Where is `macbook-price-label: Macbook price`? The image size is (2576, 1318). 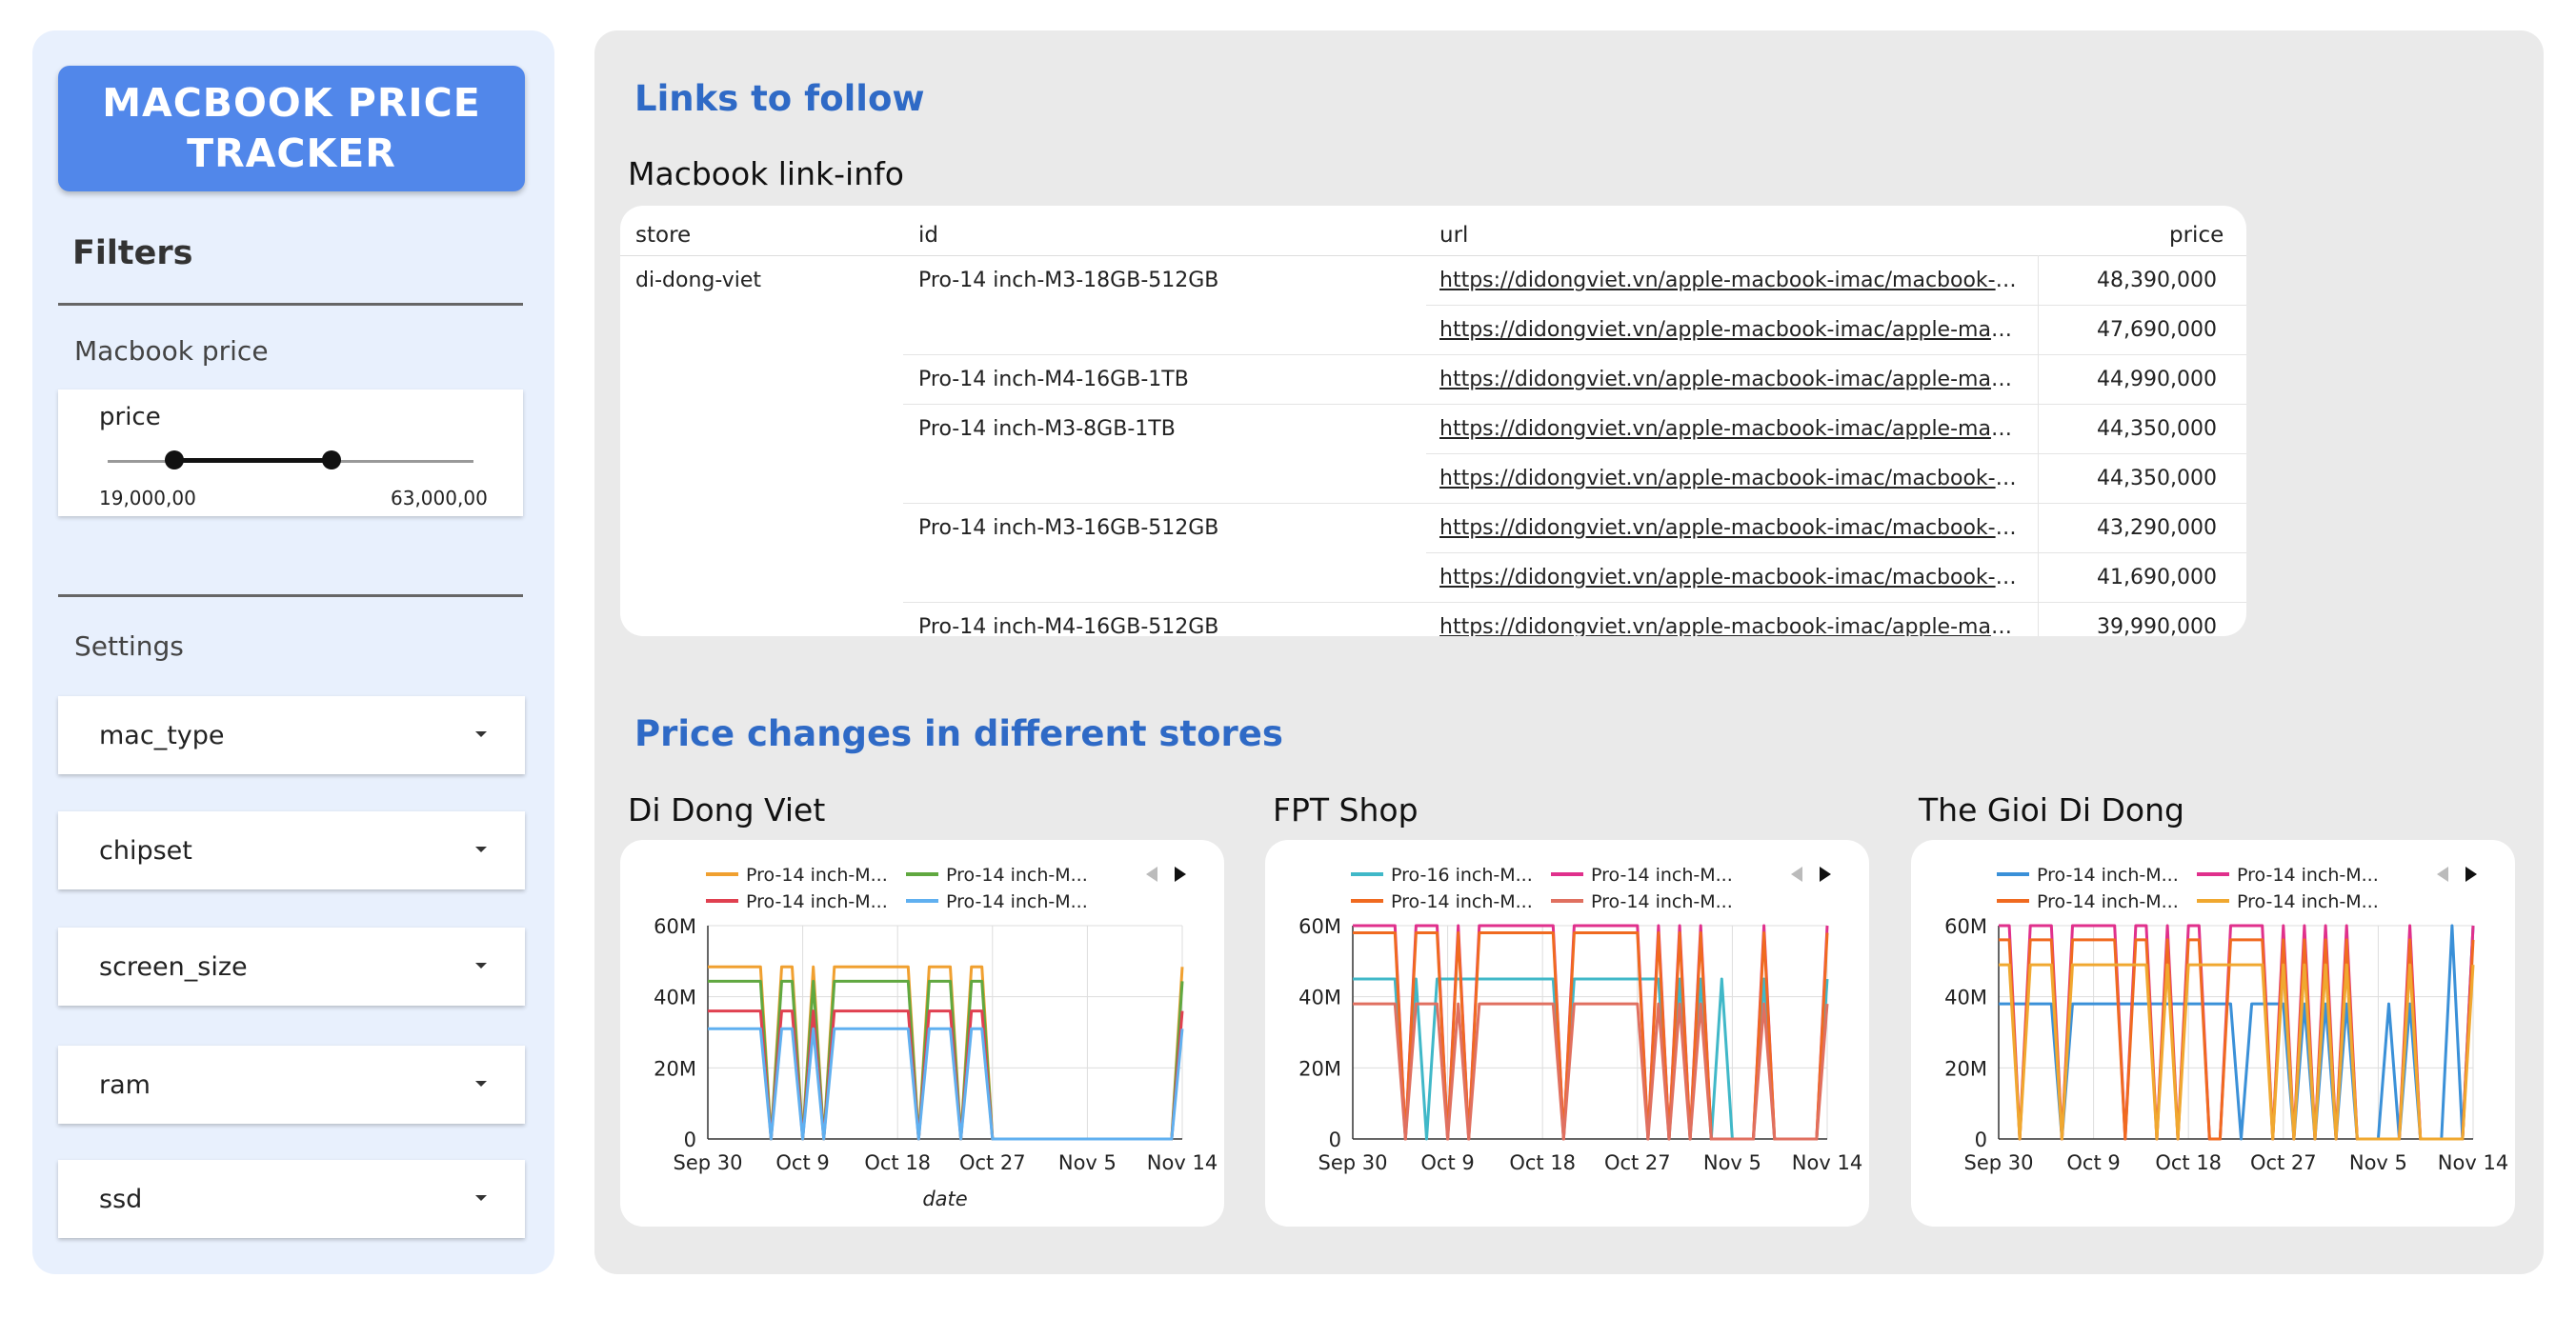
macbook-price-label: Macbook price is located at coordinates (172, 351).